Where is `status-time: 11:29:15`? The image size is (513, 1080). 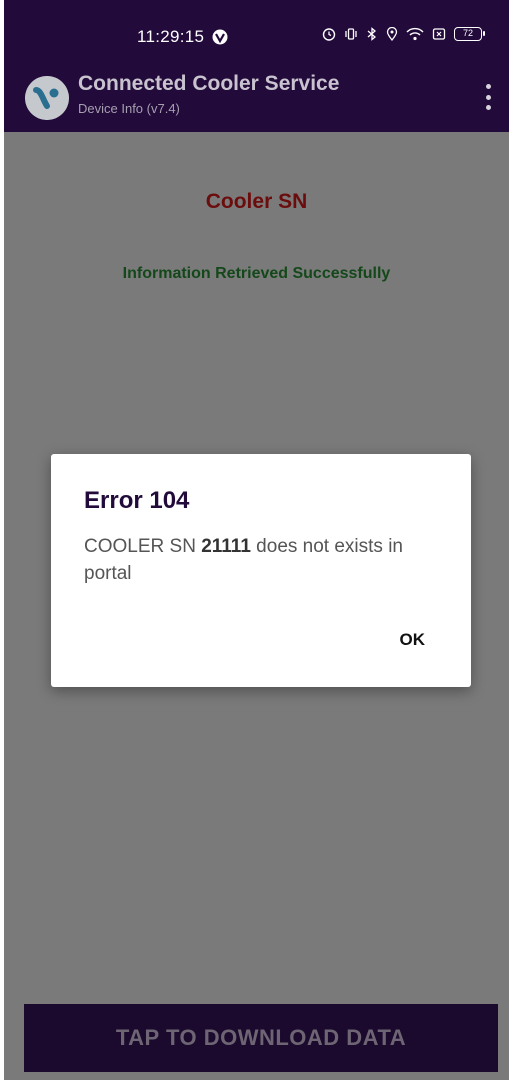 status-time: 11:29:15 is located at coordinates (171, 36).